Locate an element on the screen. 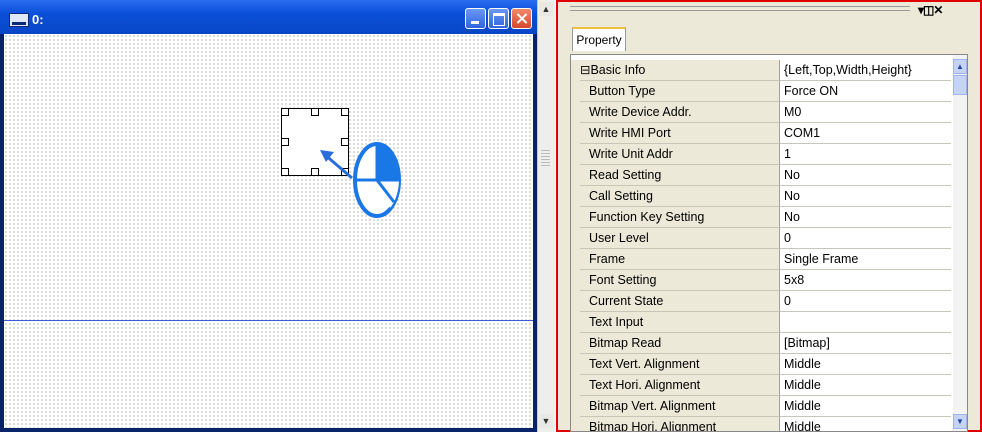 This screenshot has width=982, height=432. property-name: Text Vert. Alignment is located at coordinates (680, 364).